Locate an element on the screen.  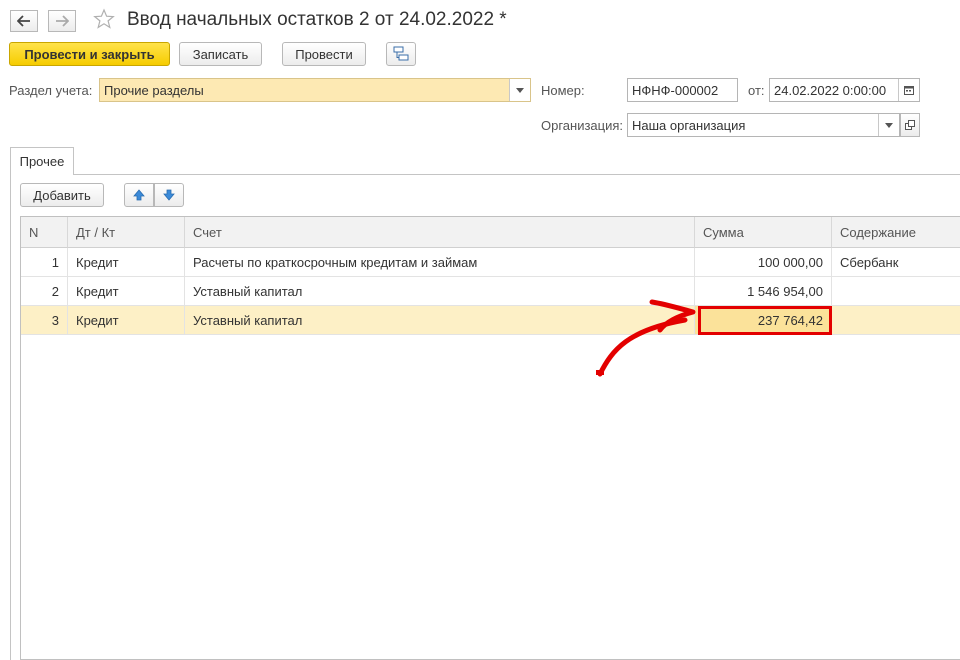
tab-other: Прочее is located at coordinates (42, 161).